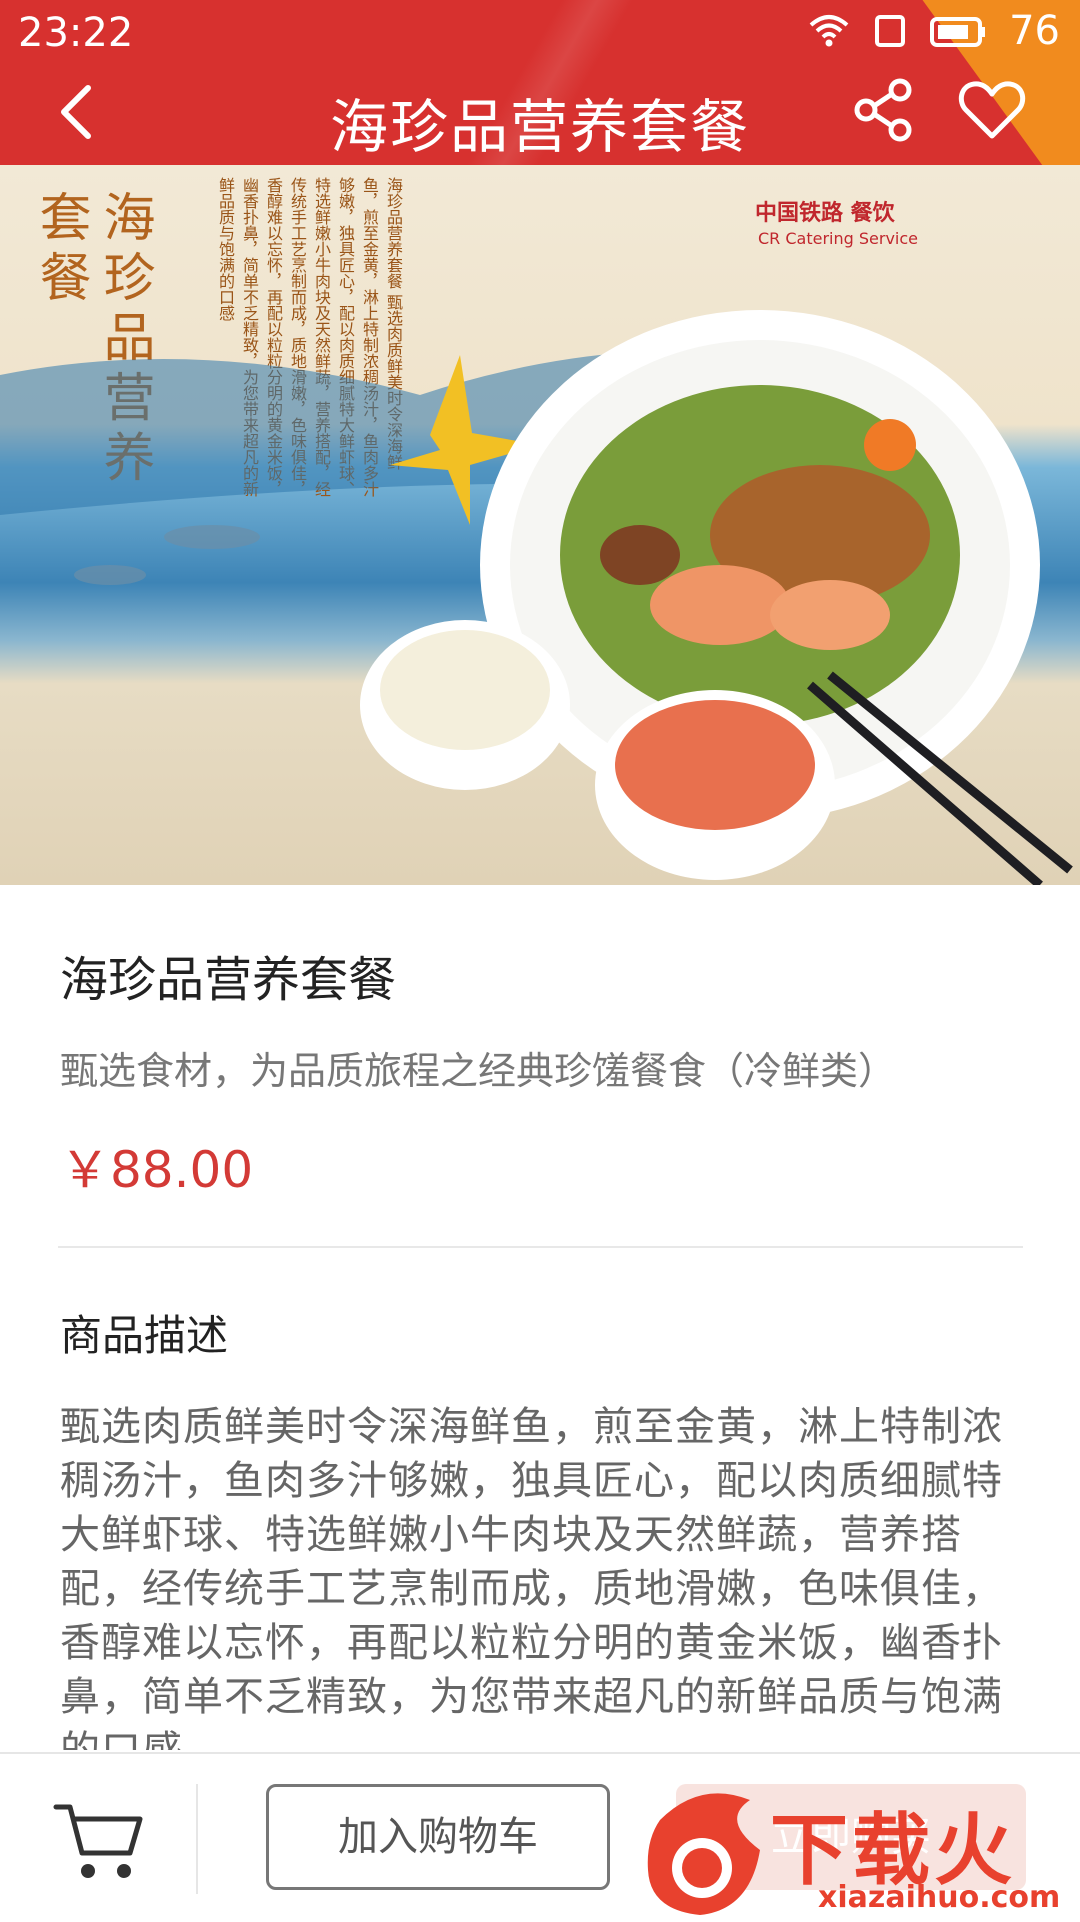 The height and width of the screenshot is (1922, 1080). I want to click on battery-icon, so click(958, 32).